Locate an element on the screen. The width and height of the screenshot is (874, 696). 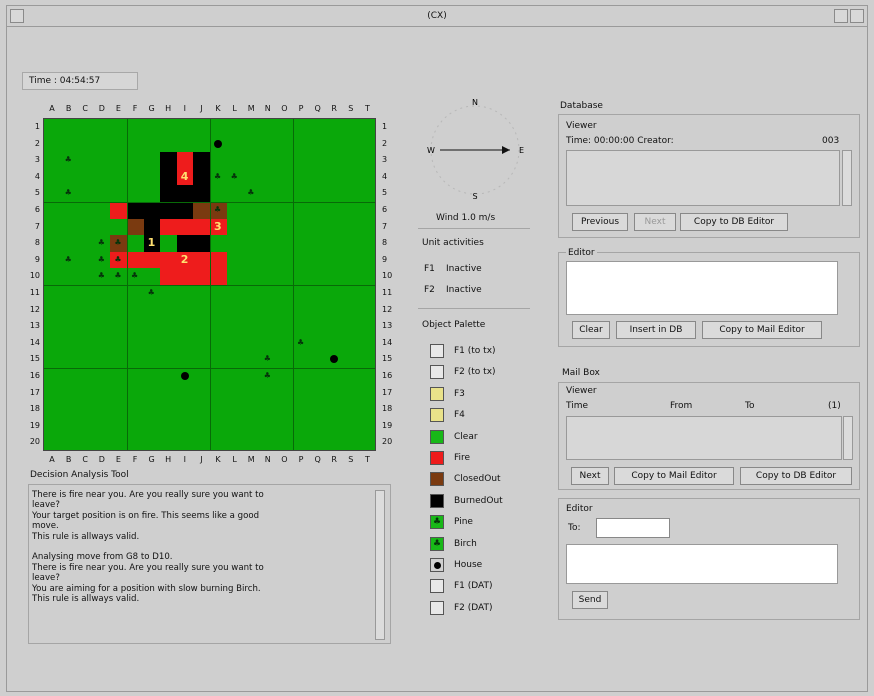
database-title: Database is located at coordinates (581, 106).